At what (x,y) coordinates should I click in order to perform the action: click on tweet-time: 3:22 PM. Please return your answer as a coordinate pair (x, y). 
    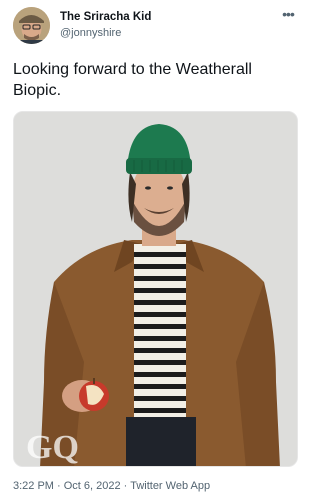
    Looking at the image, I should click on (33, 486).